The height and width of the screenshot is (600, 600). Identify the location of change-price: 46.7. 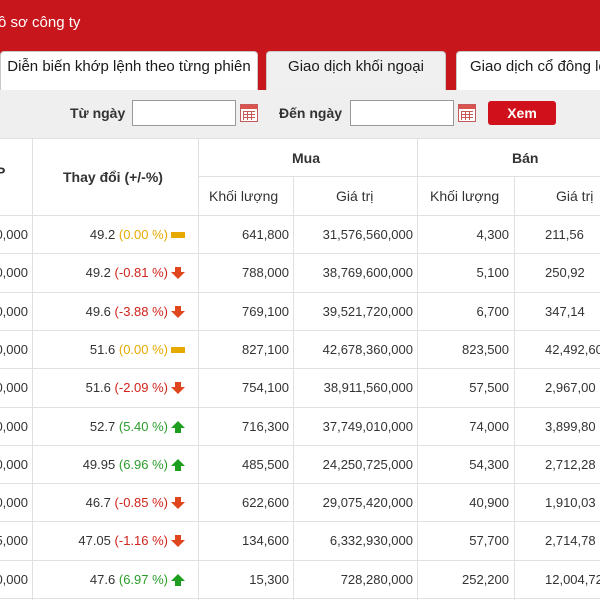
(98, 502).